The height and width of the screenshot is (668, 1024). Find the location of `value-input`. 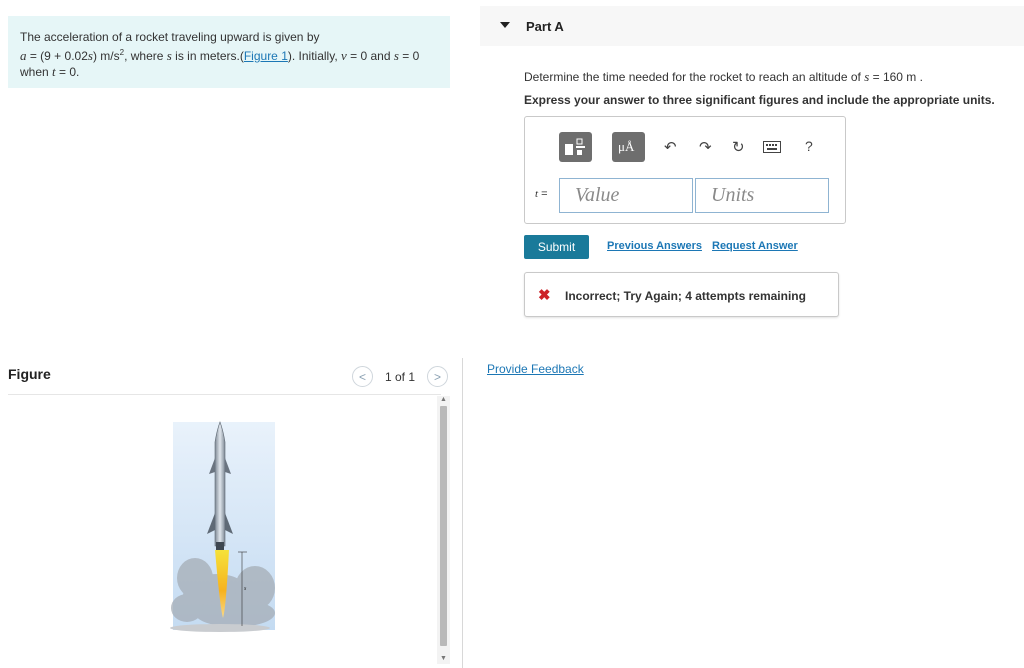

value-input is located at coordinates (626, 195).